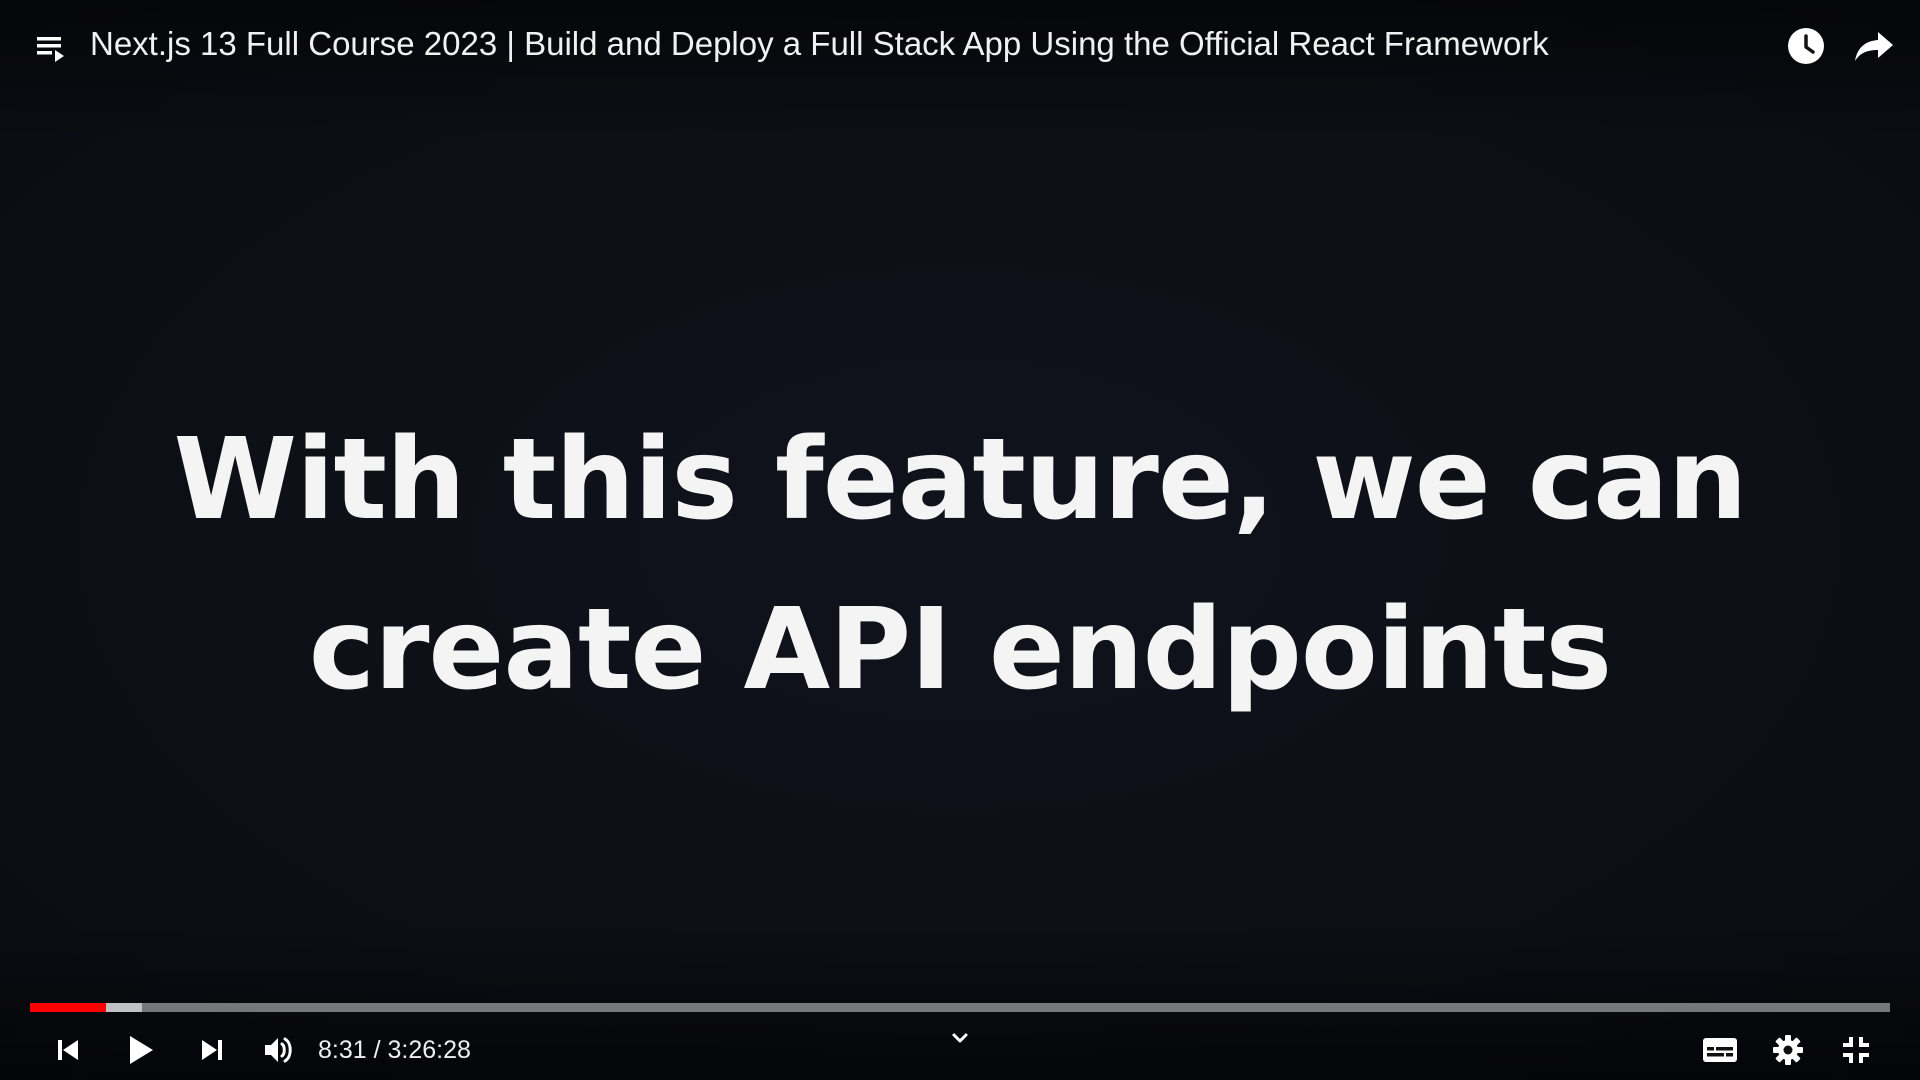 This screenshot has width=1920, height=1080. What do you see at coordinates (960, 480) in the screenshot?
I see `caption-line-1: With this feature, we can` at bounding box center [960, 480].